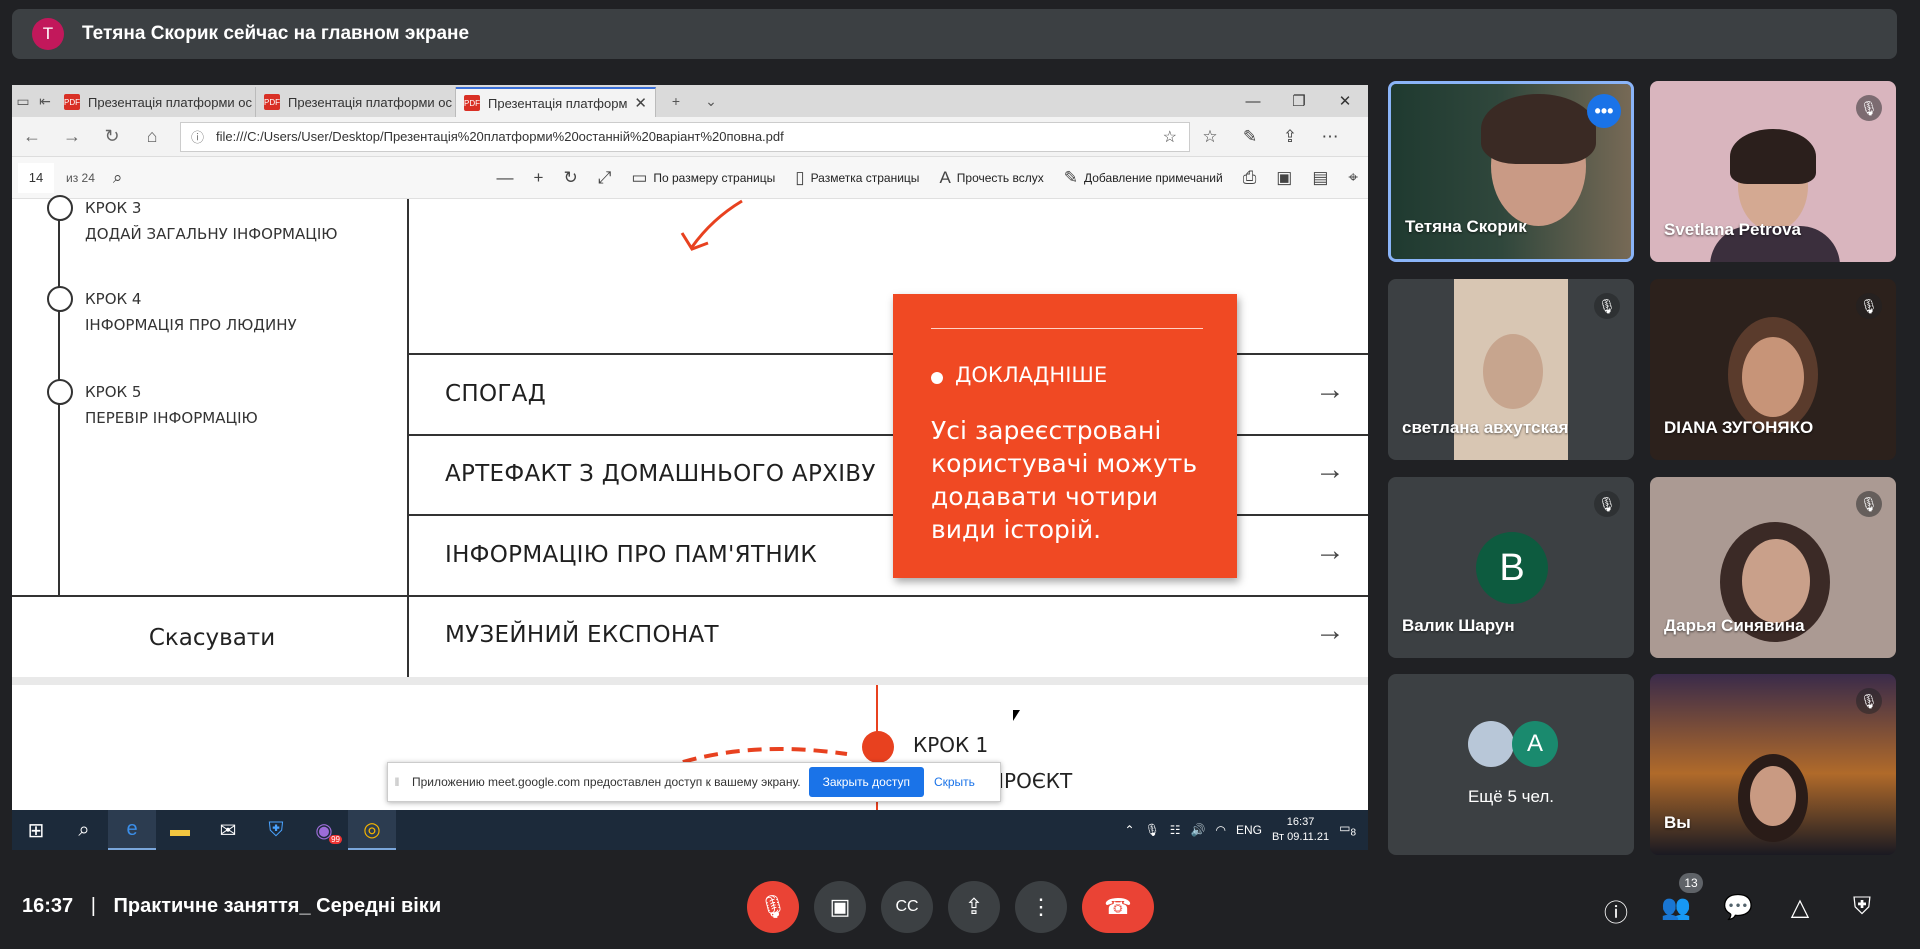  Describe the element at coordinates (1345, 101) in the screenshot. I see `close-window-icon: ✕` at that location.